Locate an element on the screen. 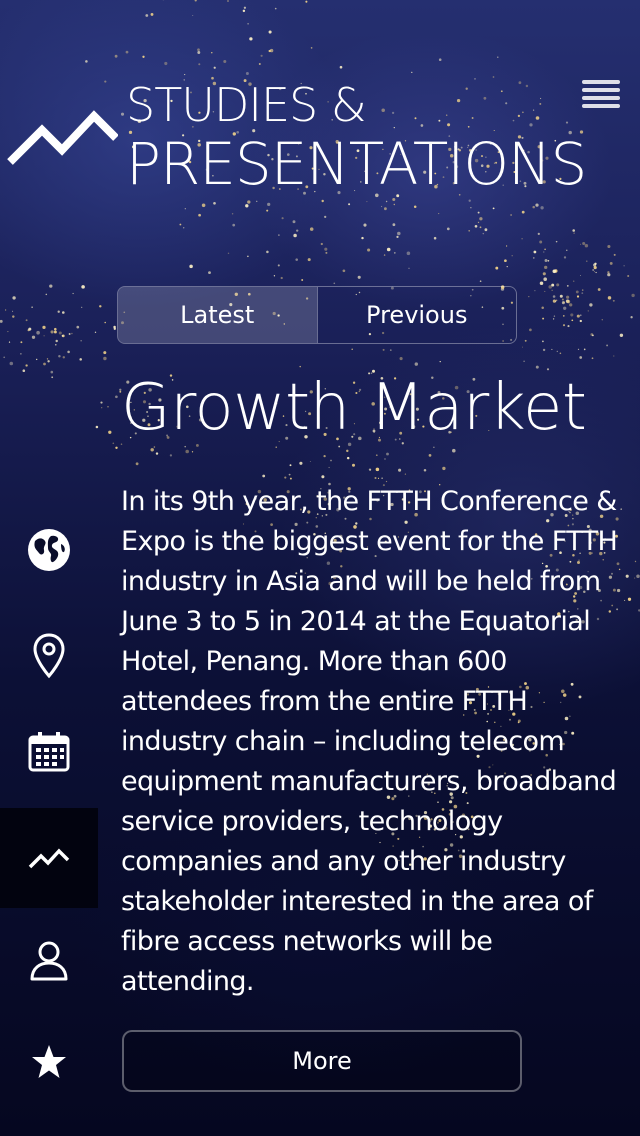 The height and width of the screenshot is (1136, 640). sidebar-item-profile is located at coordinates (49, 960).